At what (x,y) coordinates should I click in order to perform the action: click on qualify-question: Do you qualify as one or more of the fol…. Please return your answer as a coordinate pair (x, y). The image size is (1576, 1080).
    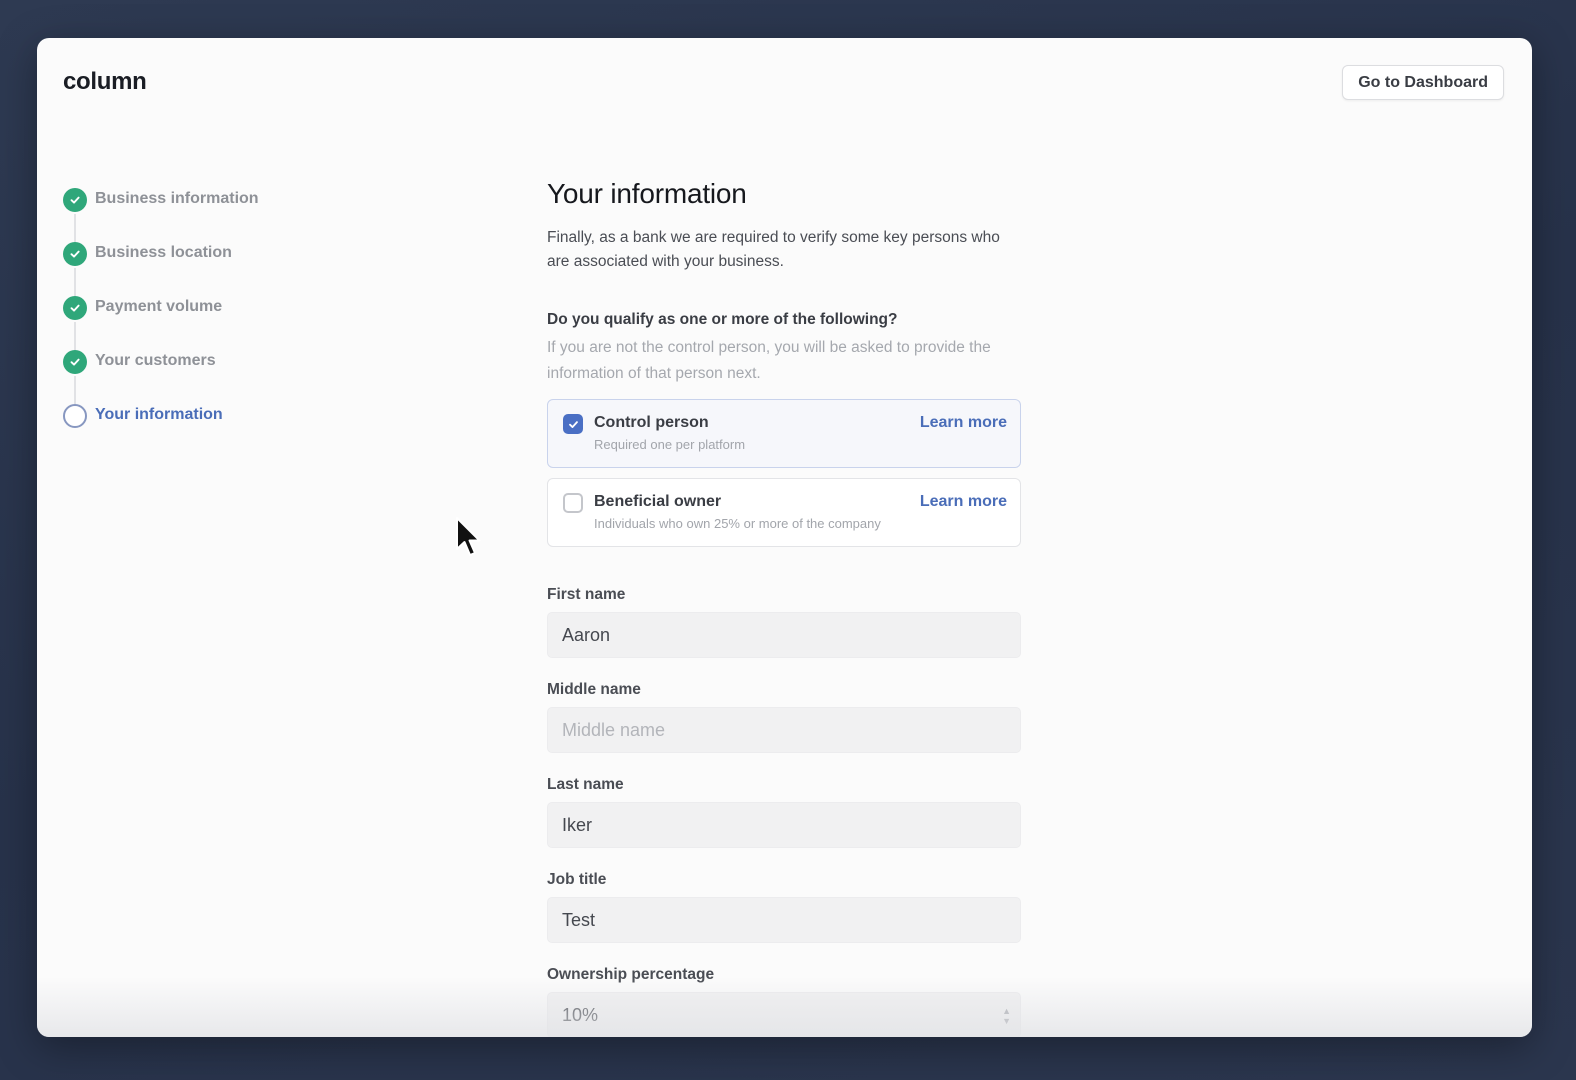
    Looking at the image, I should click on (722, 319).